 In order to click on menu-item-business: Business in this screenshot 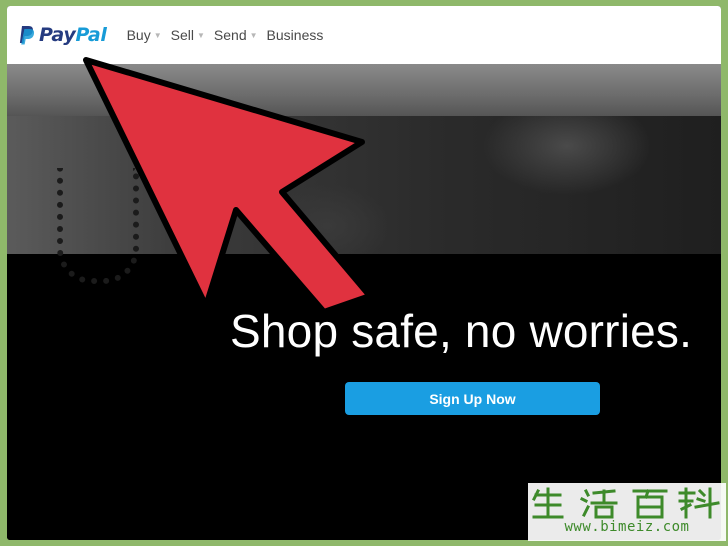, I will do `click(295, 35)`.